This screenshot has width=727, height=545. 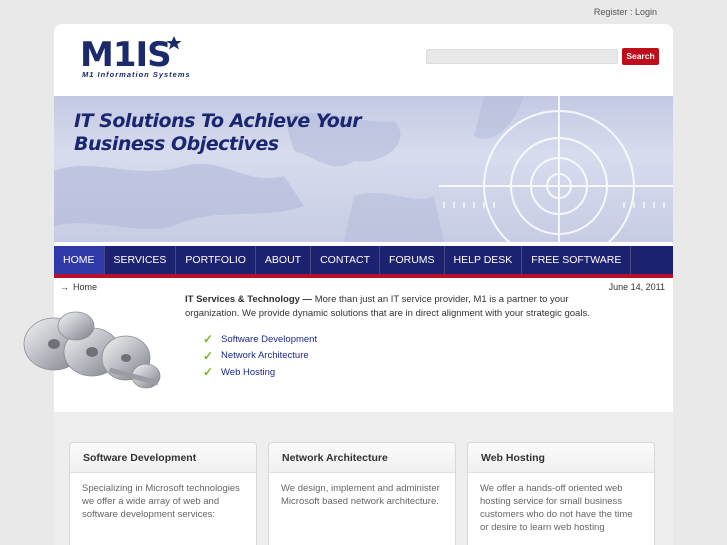 What do you see at coordinates (577, 260) in the screenshot?
I see `nav-free-software: FREE SOFTWARE` at bounding box center [577, 260].